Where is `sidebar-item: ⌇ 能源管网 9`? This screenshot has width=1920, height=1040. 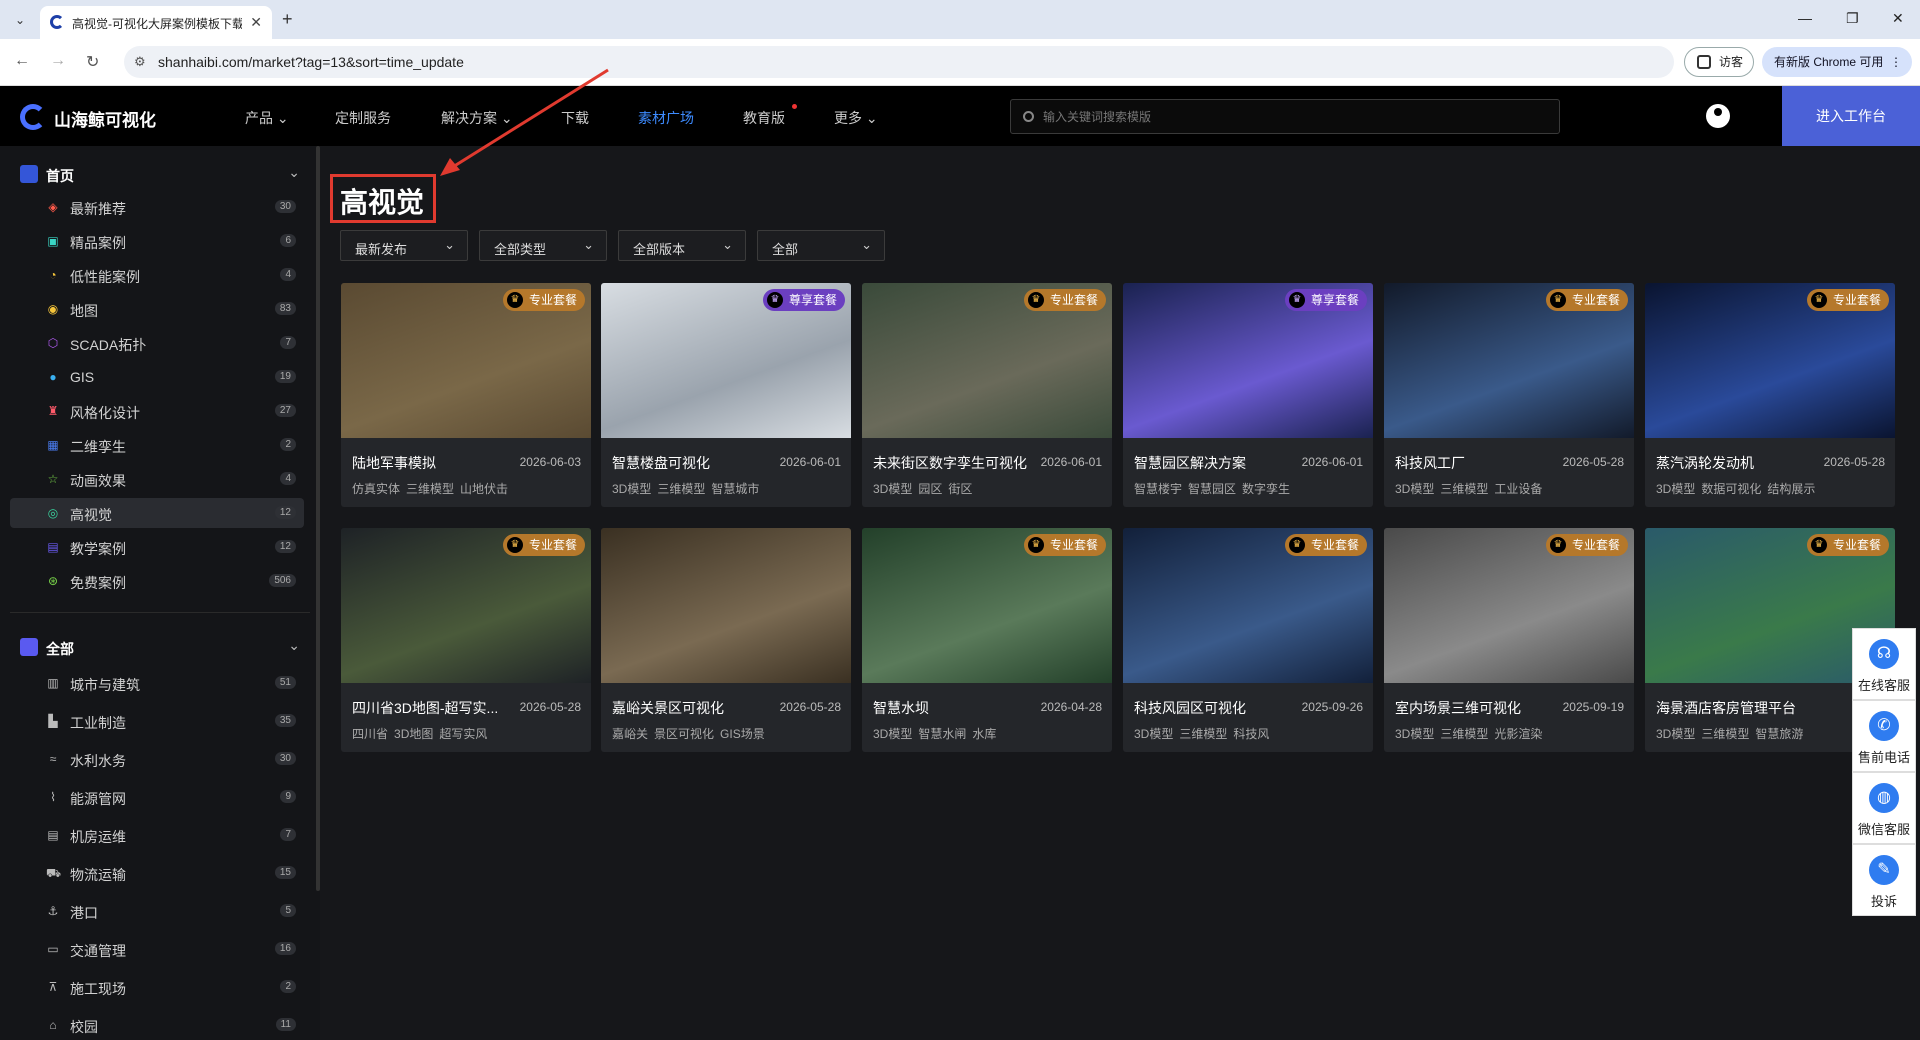 sidebar-item: ⌇ 能源管网 9 is located at coordinates (157, 797).